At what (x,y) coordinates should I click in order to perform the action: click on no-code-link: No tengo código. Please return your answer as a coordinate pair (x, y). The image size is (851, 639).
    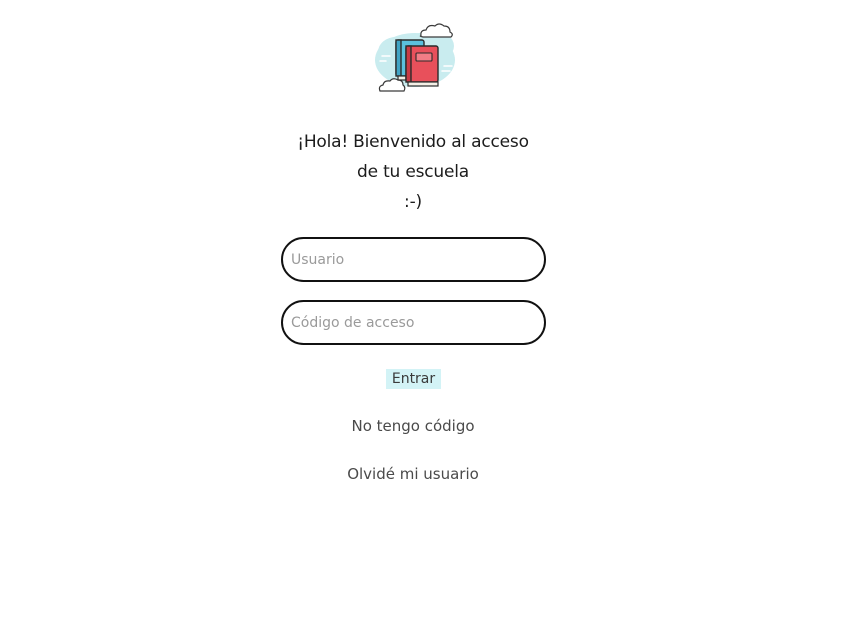
    Looking at the image, I should click on (413, 426).